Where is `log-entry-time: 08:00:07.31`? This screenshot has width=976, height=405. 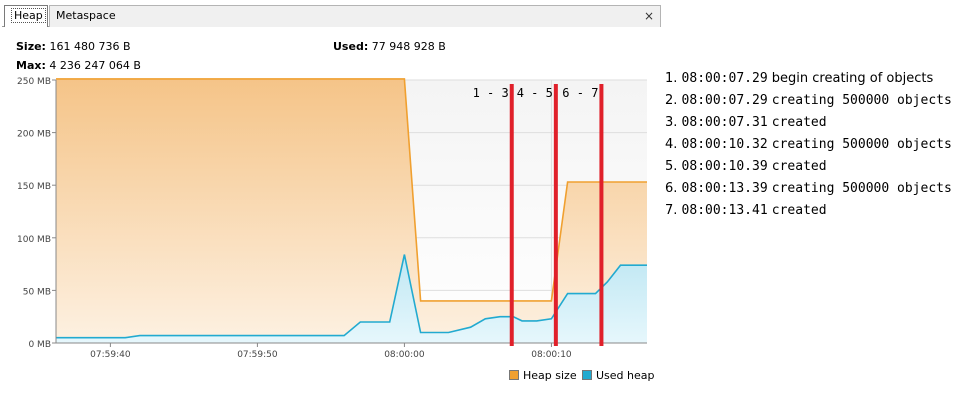
log-entry-time: 08:00:07.31 is located at coordinates (724, 122).